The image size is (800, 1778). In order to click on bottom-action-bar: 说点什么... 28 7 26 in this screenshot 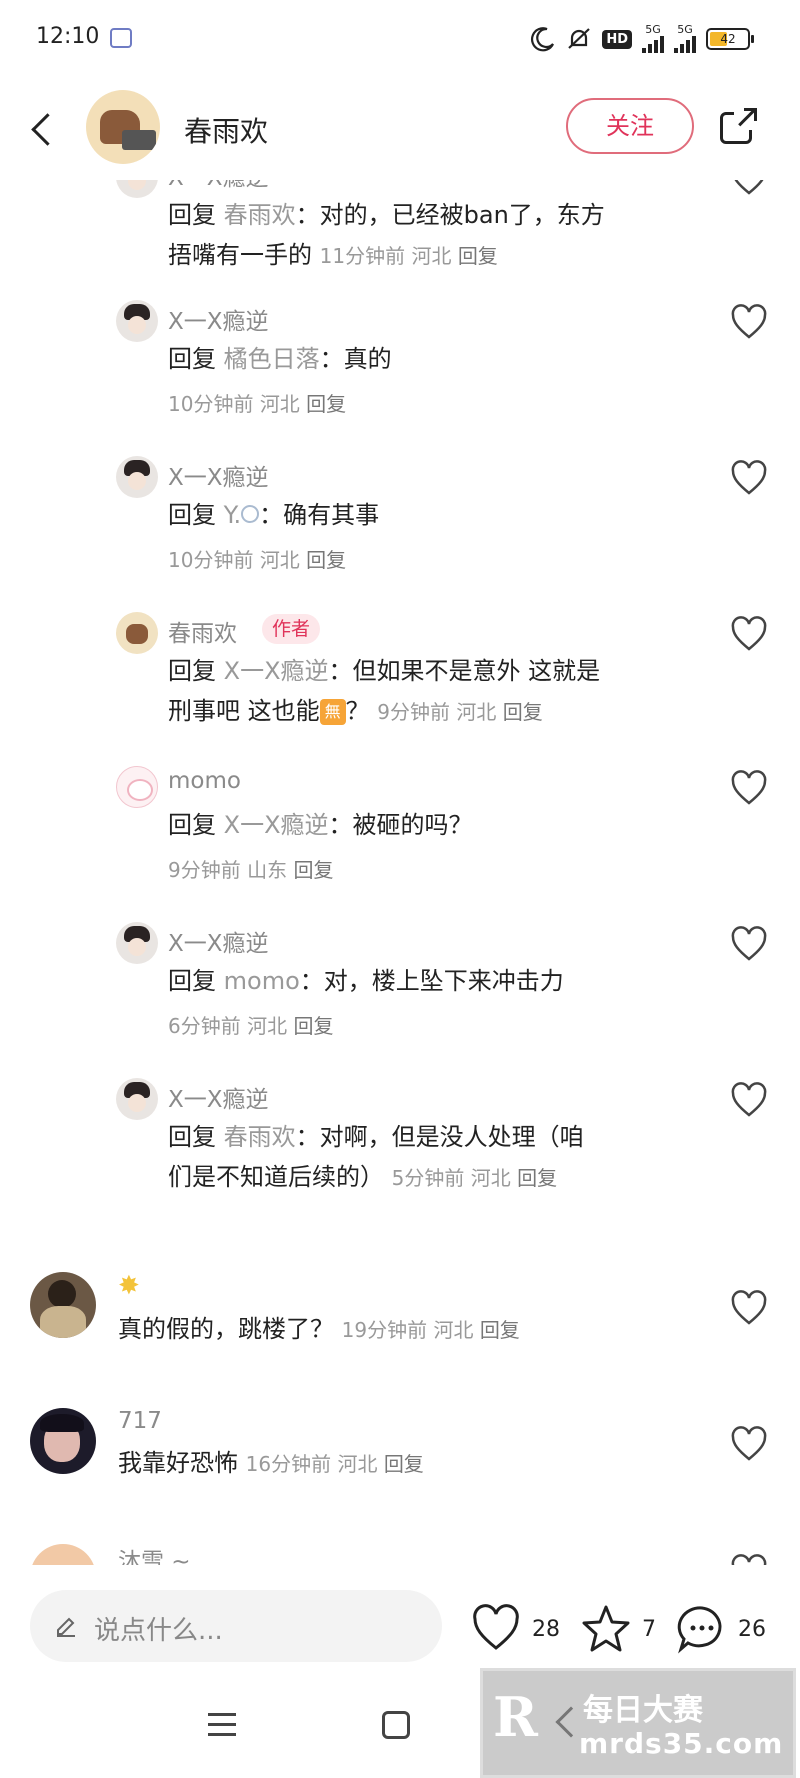, I will do `click(400, 1624)`.